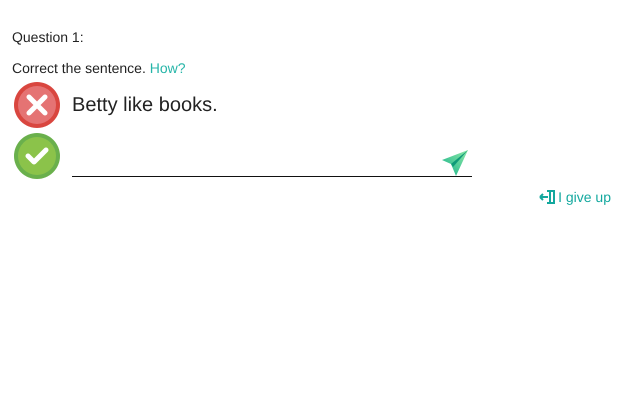 The width and height of the screenshot is (622, 401). What do you see at coordinates (455, 163) in the screenshot?
I see `send-icon` at bounding box center [455, 163].